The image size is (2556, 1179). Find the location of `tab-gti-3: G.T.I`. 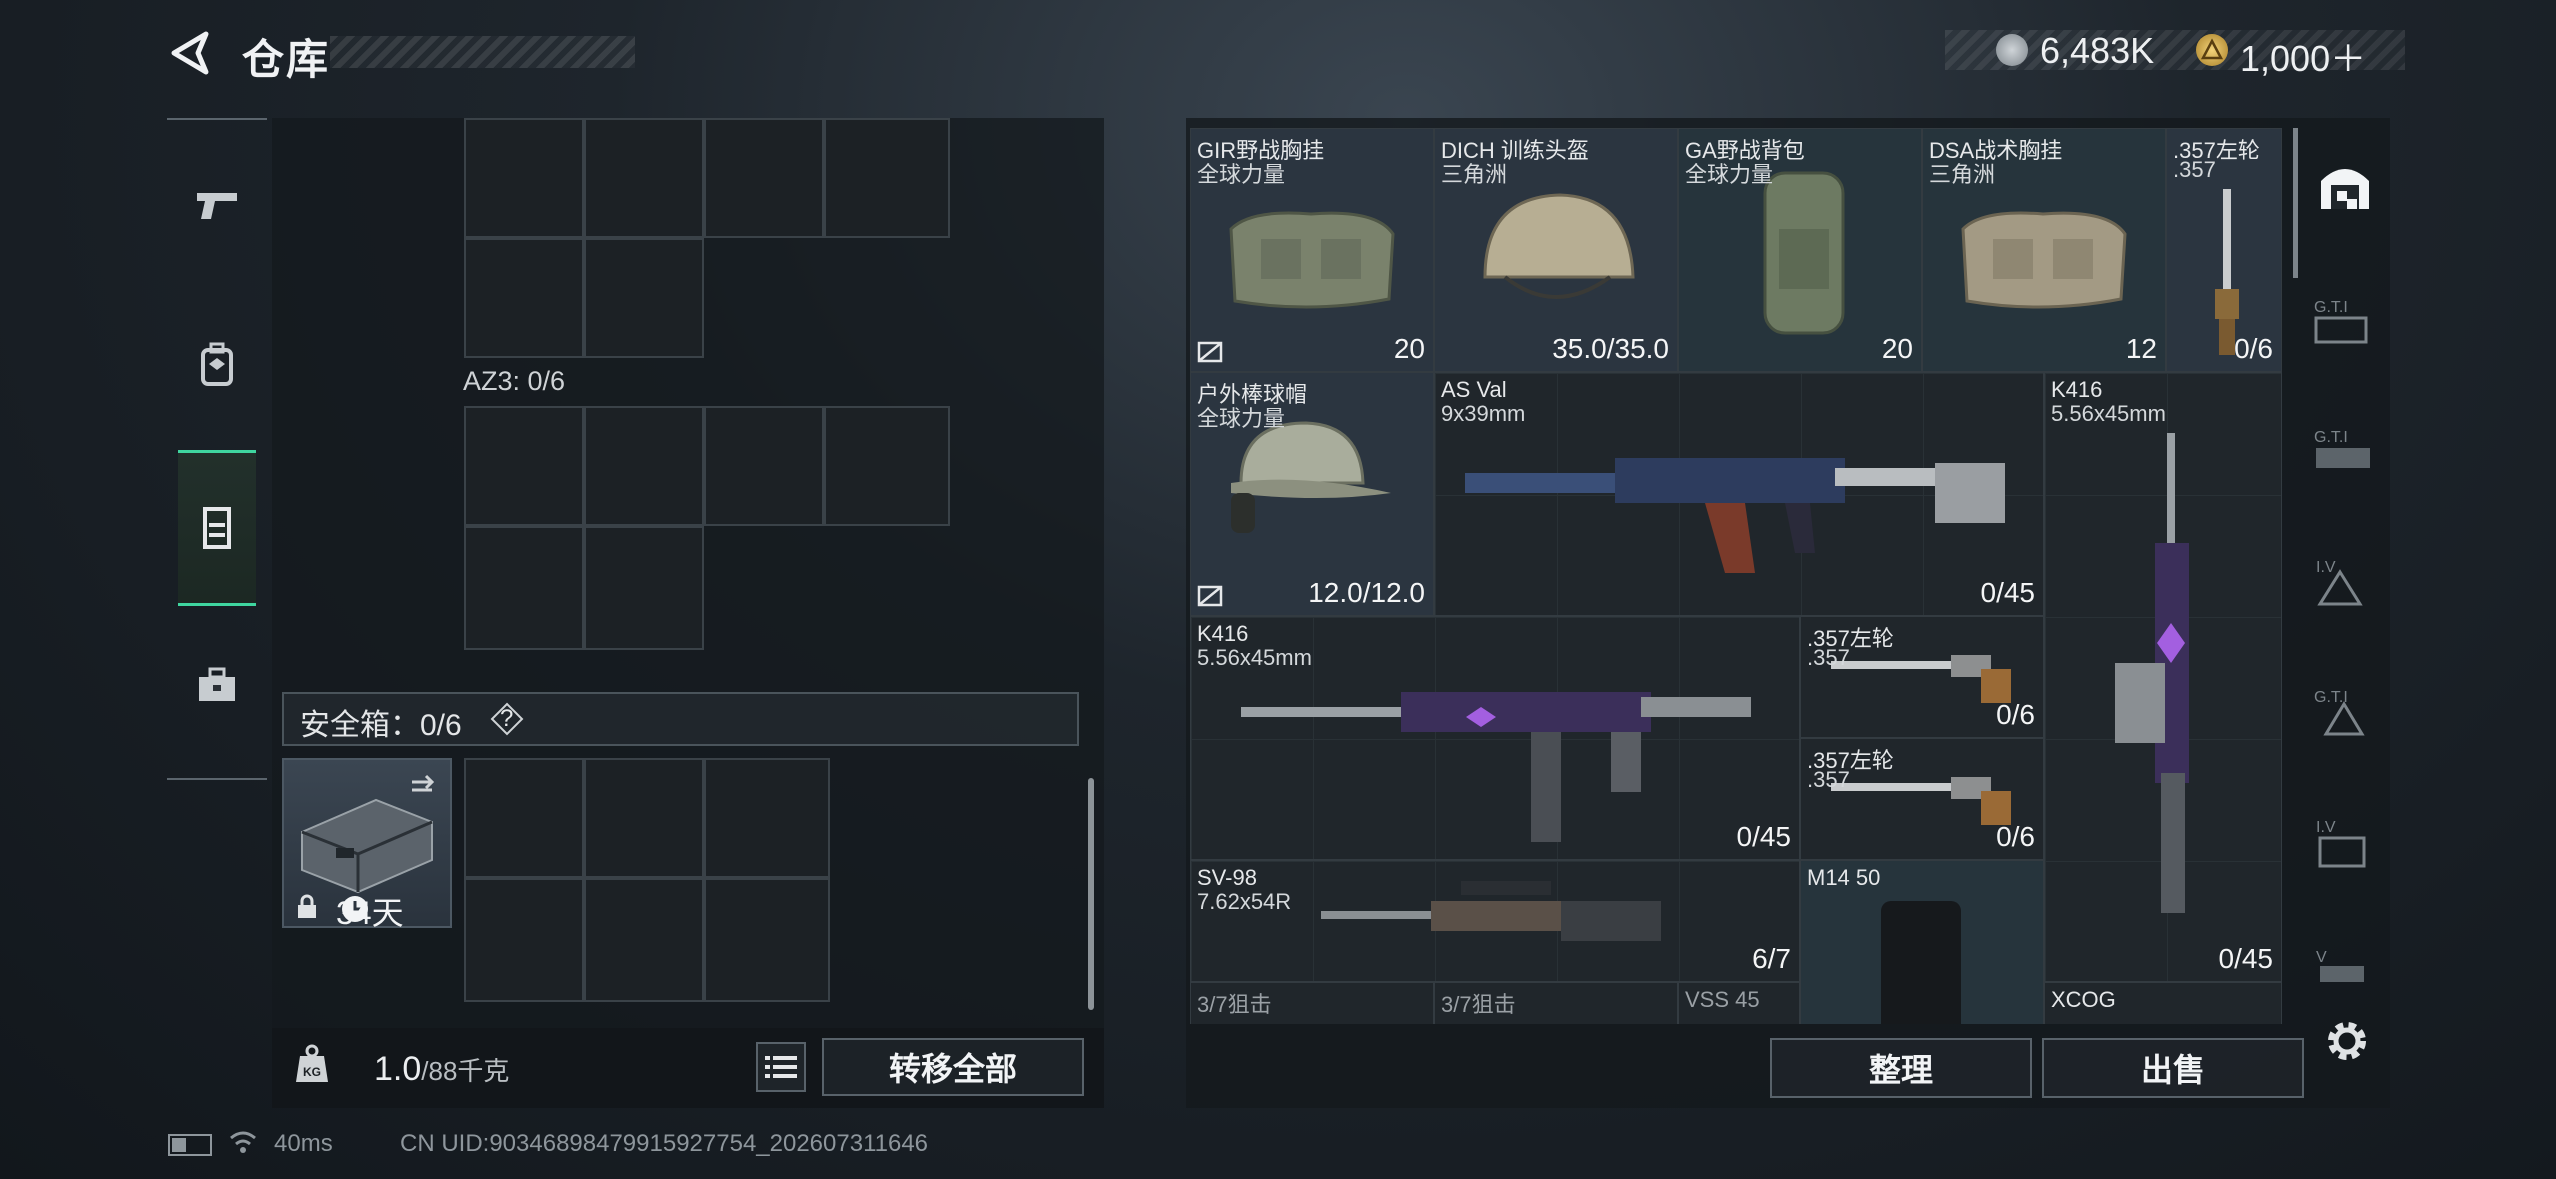

tab-gti-3: G.T.I is located at coordinates (2345, 714).